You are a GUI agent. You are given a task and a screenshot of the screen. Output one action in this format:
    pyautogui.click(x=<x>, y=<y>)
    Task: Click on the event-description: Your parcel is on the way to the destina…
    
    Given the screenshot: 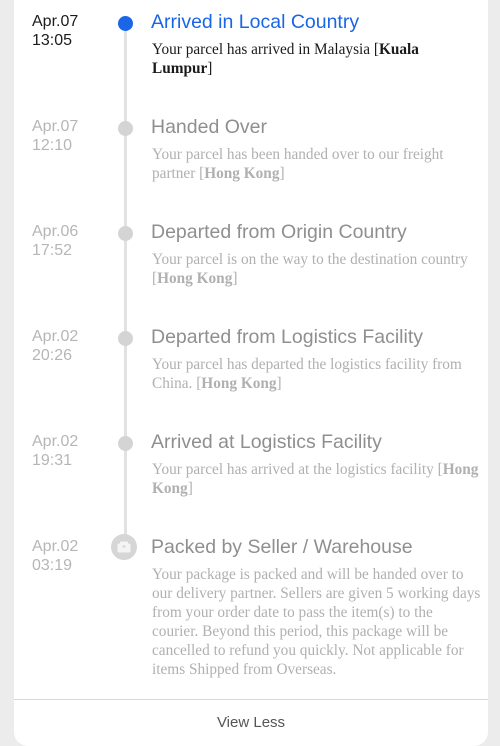 What is the action you would take?
    pyautogui.click(x=317, y=269)
    